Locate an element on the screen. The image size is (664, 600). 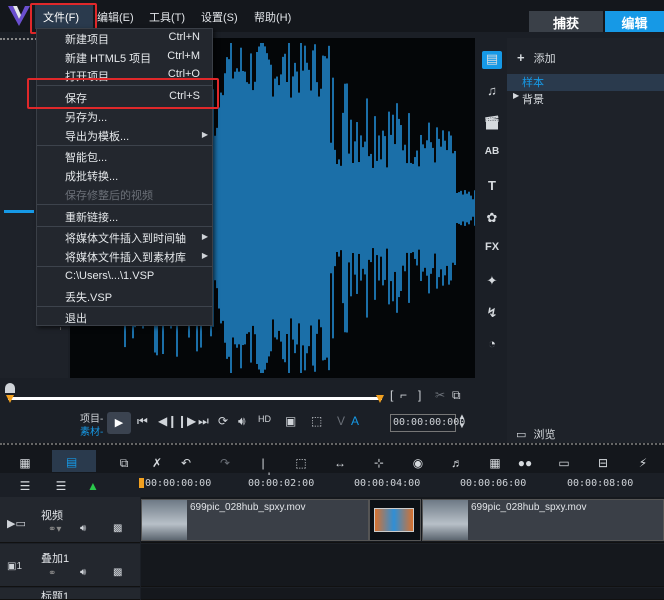
menu-item-recent-file-1: C:\Users\...\1.VSP is located at coordinates (109, 276).